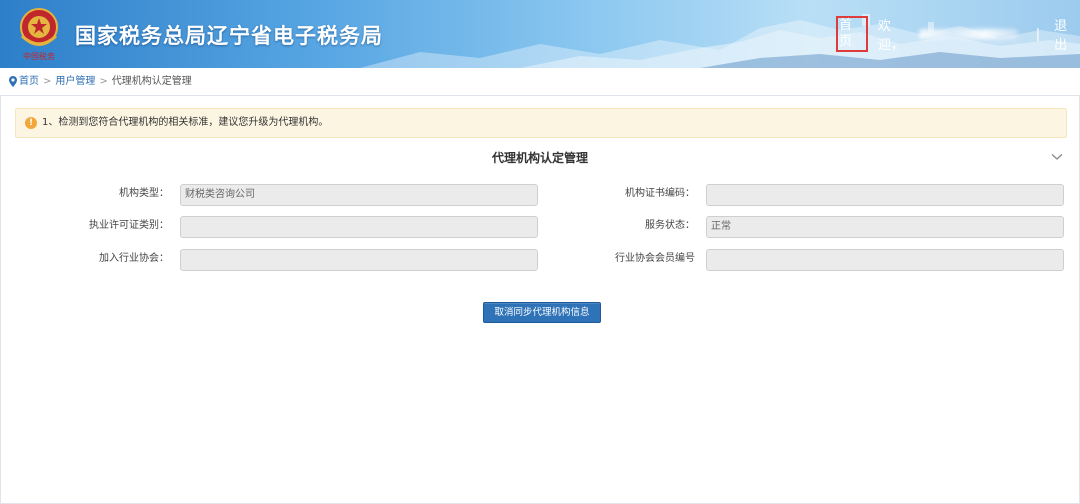 This screenshot has width=1080, height=504. Describe the element at coordinates (359, 195) in the screenshot. I see `org-type-input` at that location.